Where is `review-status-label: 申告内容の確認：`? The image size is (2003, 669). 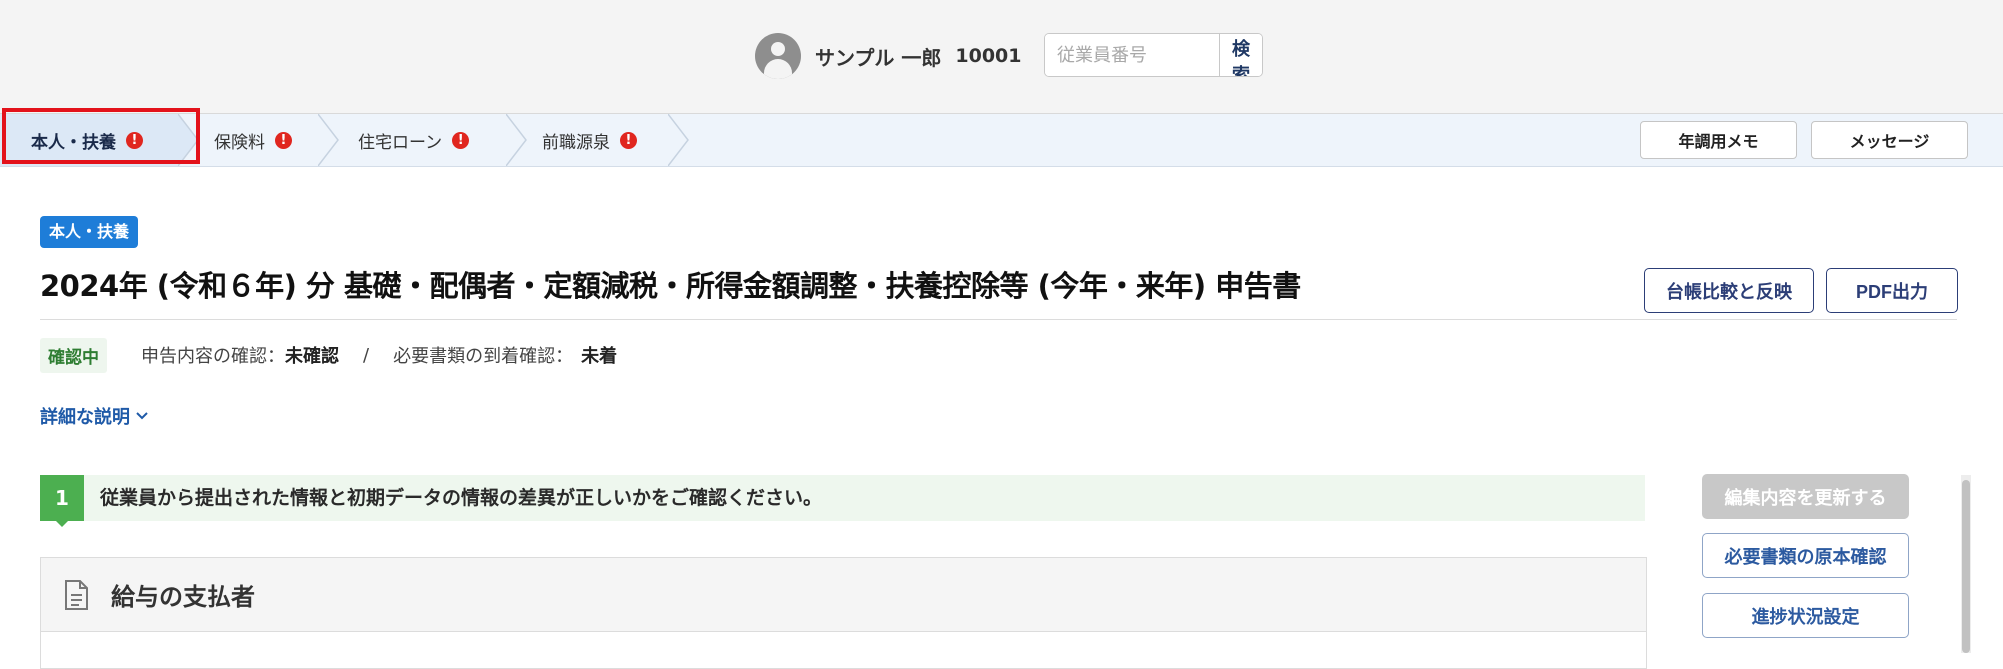 review-status-label: 申告内容の確認： is located at coordinates (213, 356).